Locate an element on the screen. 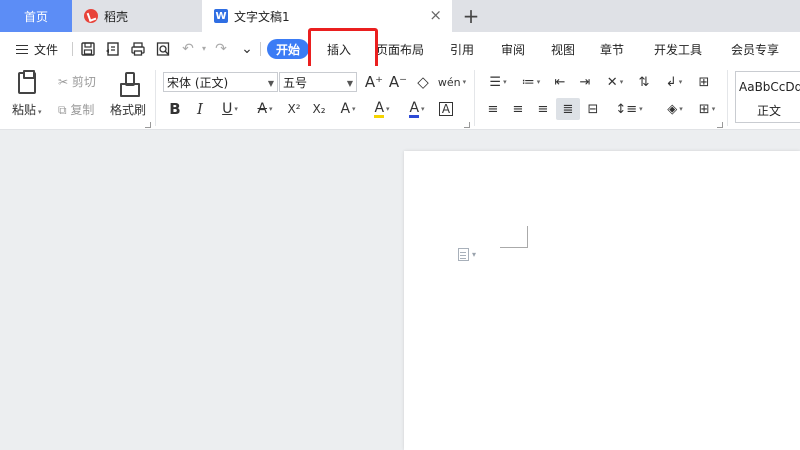 The height and width of the screenshot is (450, 800). paste-label: 粘贴 is located at coordinates (24, 110).